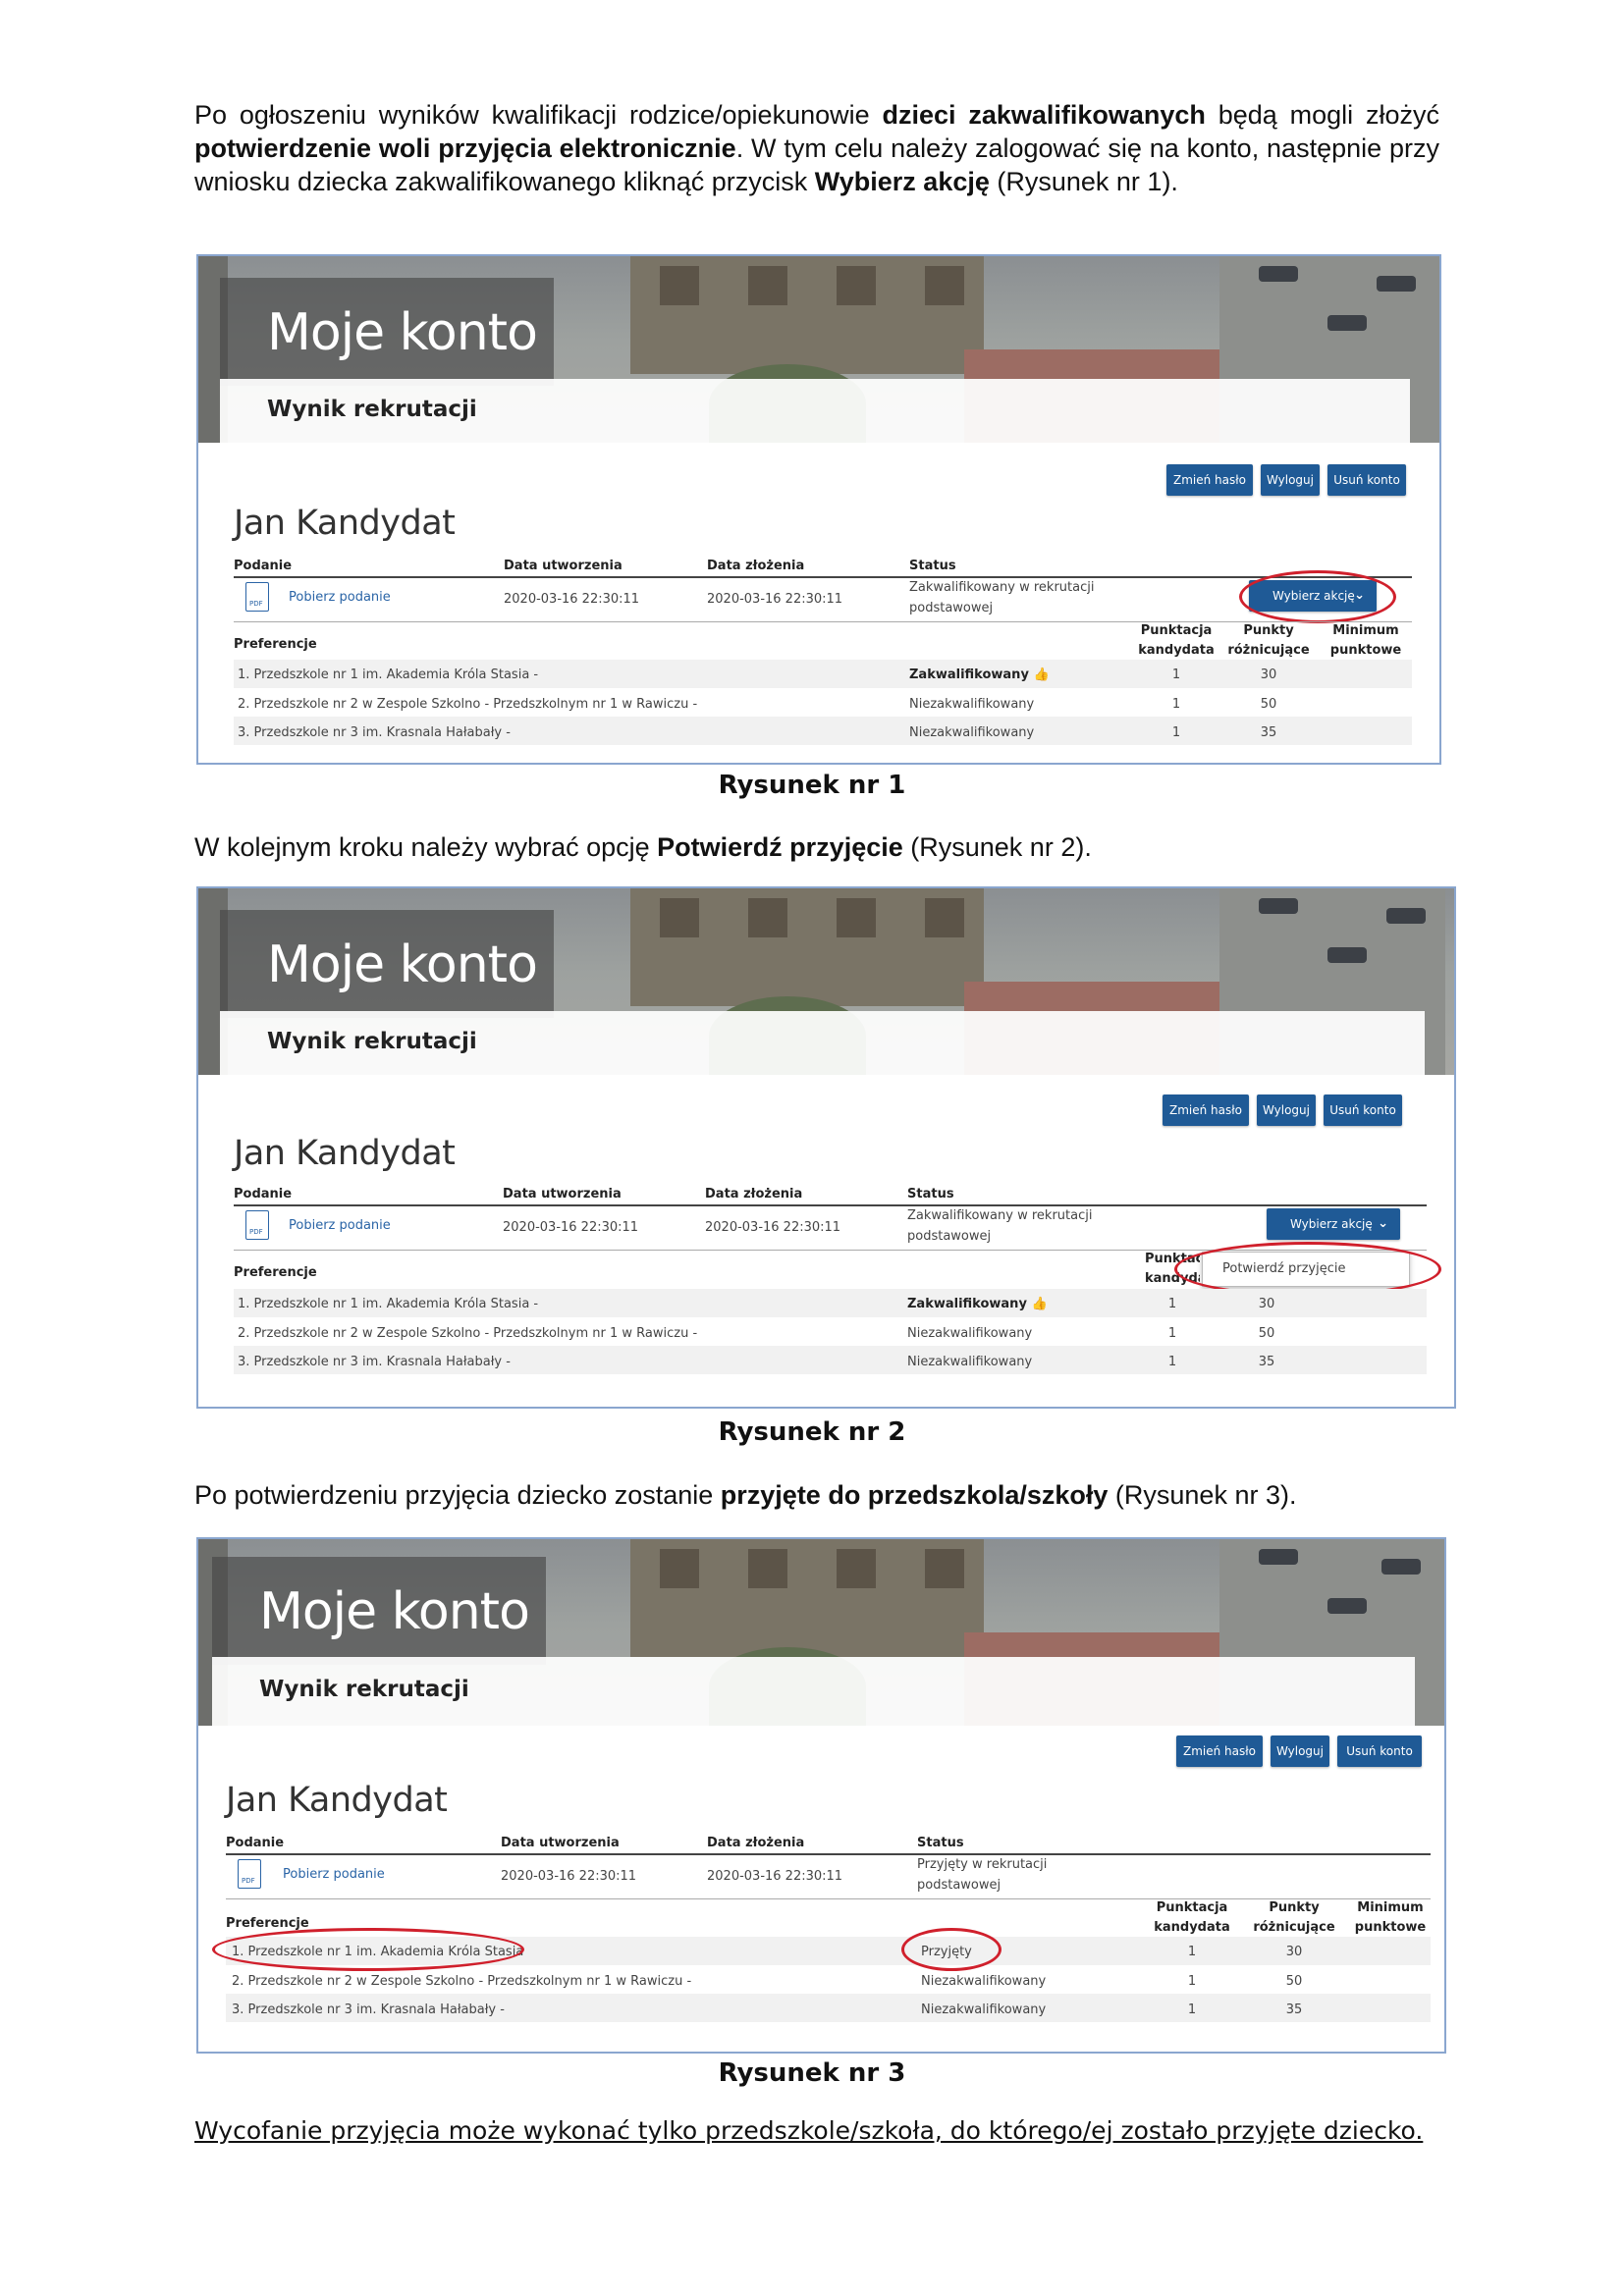  Describe the element at coordinates (1317, 597) in the screenshot. I see `highlight-ring` at that location.